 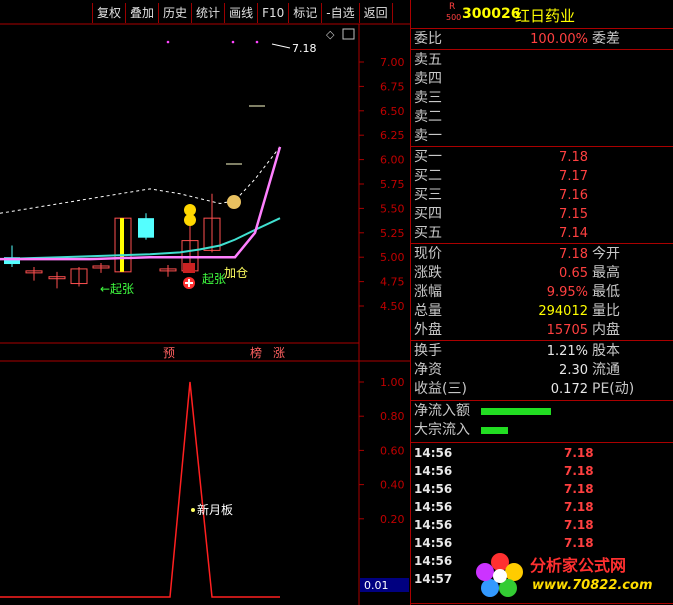 I want to click on money-bag-icon, so click(x=234, y=202).